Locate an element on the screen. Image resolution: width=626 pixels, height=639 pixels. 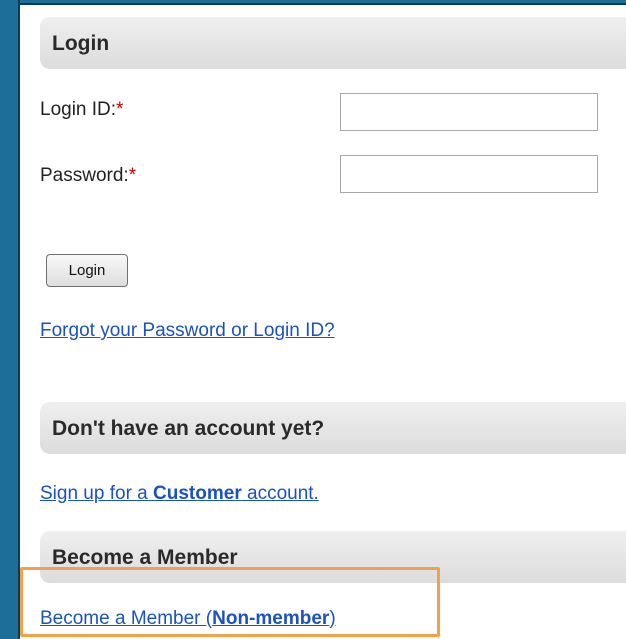
signup-link-bold: Customer is located at coordinates (197, 493).